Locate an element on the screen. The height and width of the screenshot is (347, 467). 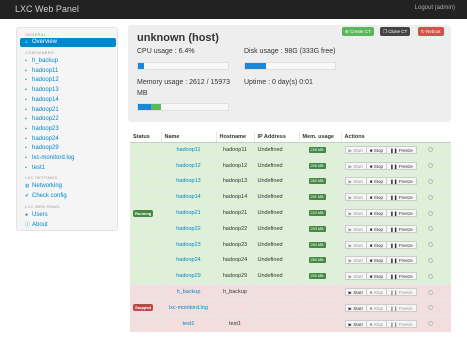
sidebar-item-container: ▪ hadoop22 is located at coordinates (68, 119).